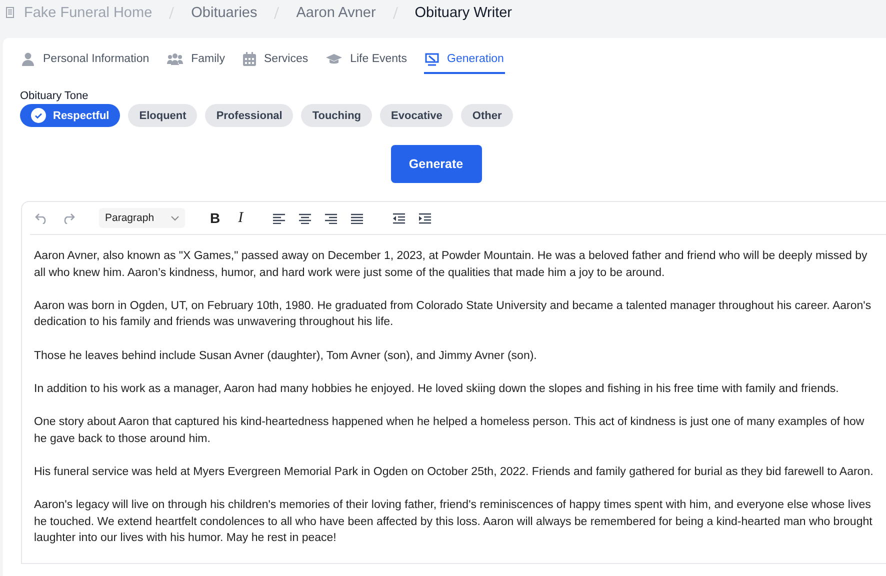  I want to click on paragraph: Aaron Avner, also known as "X Games," passed away on December 1, 2023, at Powder Mountain. He was a beloved father and friend who will be deeply missed by all who knew him. Aaron’s kindness, humor, and hard work were just some of the qualities that made him a joy to be around., so click(451, 265).